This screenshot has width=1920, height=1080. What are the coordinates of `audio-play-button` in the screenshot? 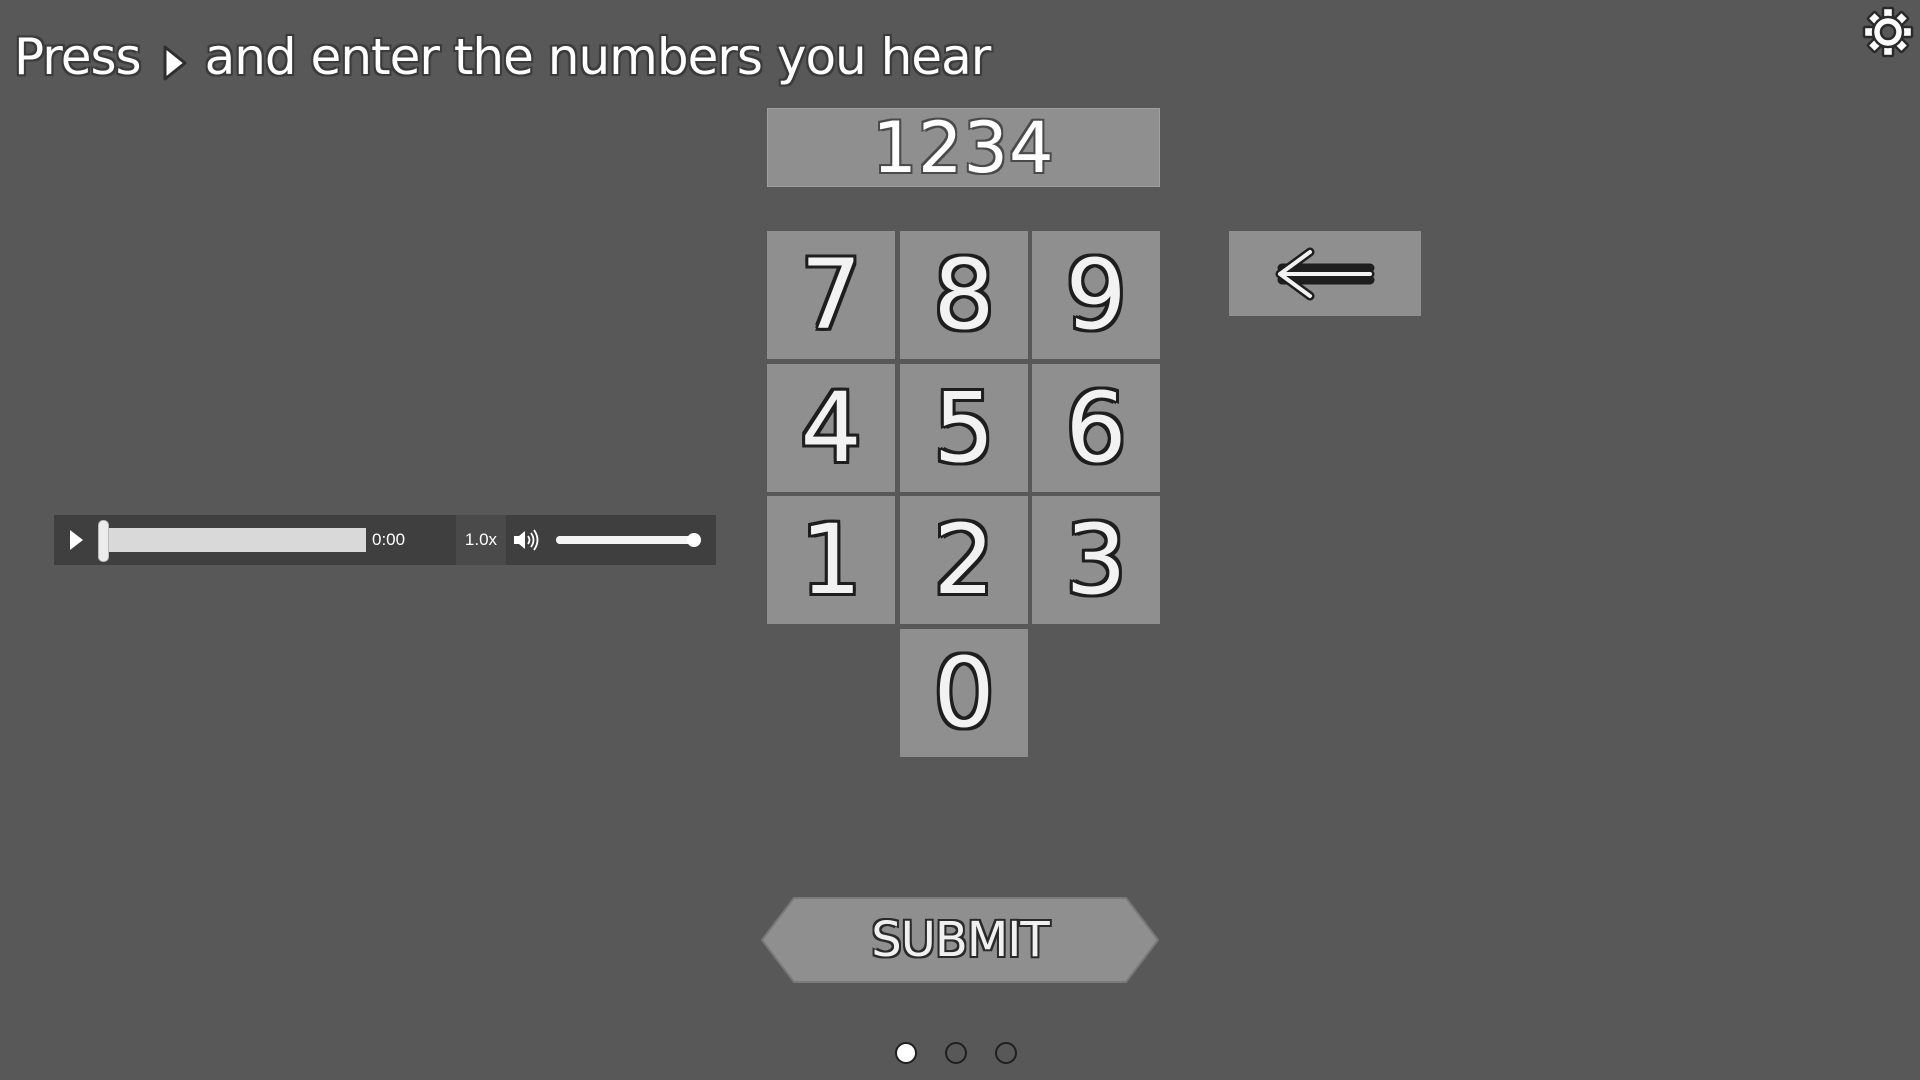 It's located at (76, 540).